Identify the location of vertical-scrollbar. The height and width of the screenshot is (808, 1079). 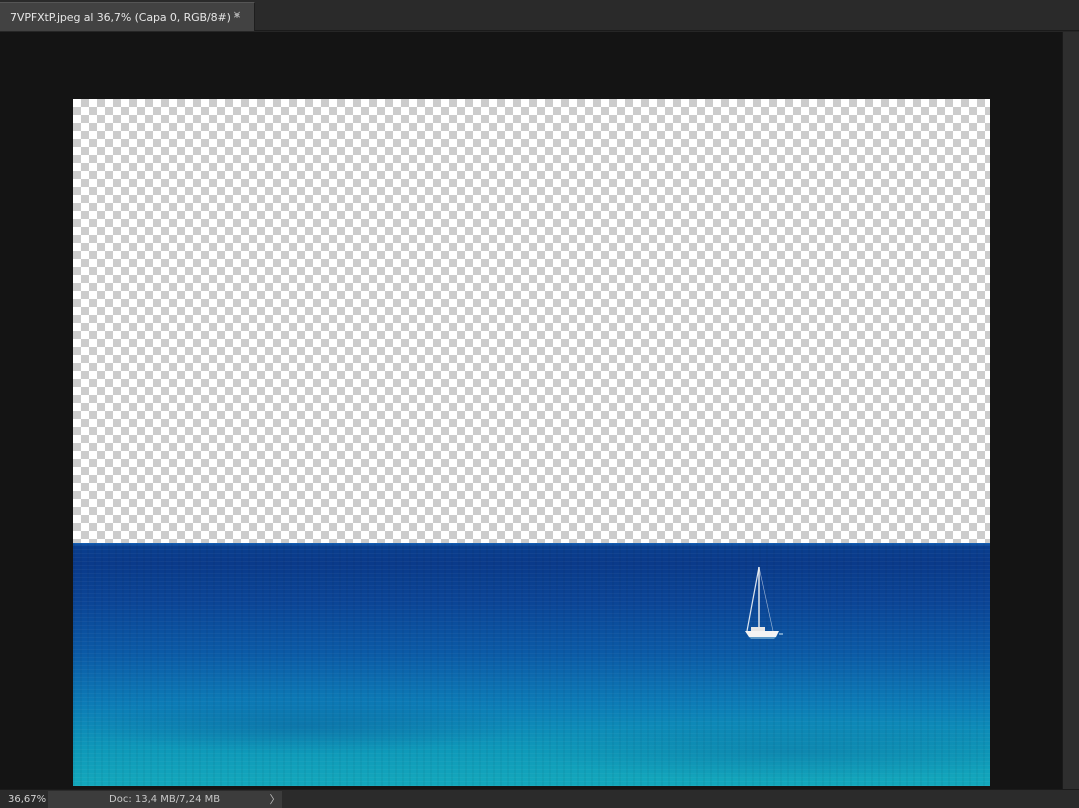
(1070, 410).